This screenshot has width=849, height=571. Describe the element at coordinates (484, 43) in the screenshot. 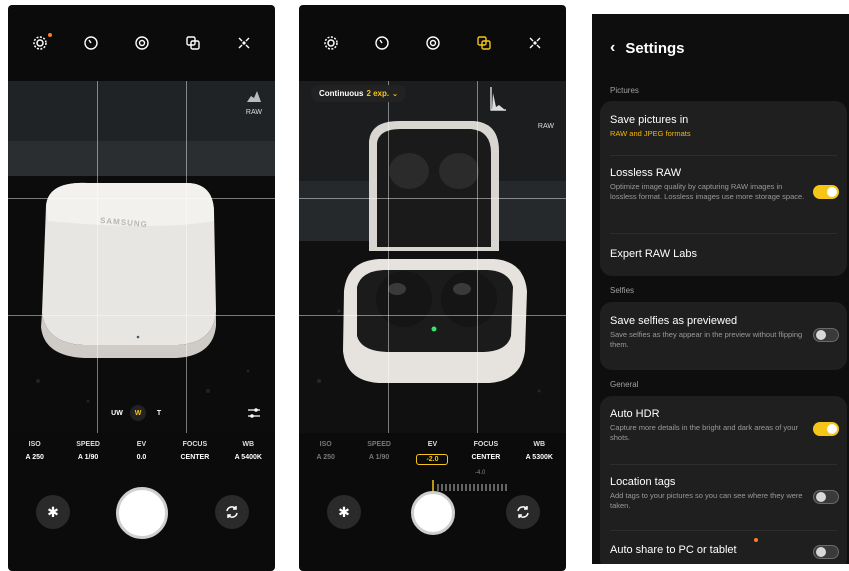

I see `multi-exposure-icon-active` at that location.